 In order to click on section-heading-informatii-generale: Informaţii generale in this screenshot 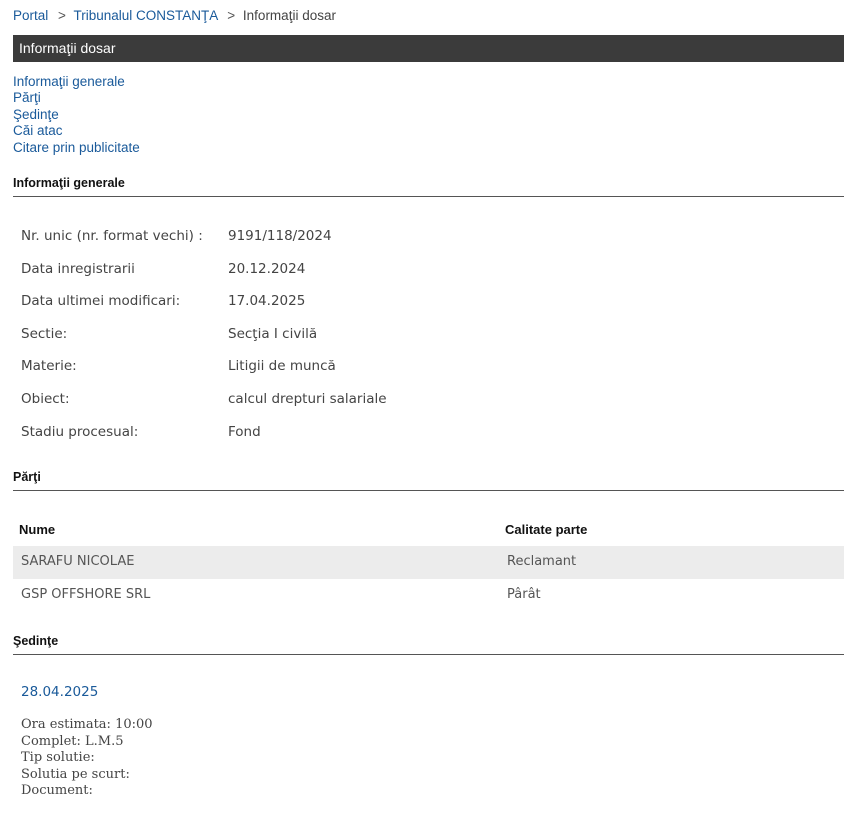, I will do `click(428, 186)`.